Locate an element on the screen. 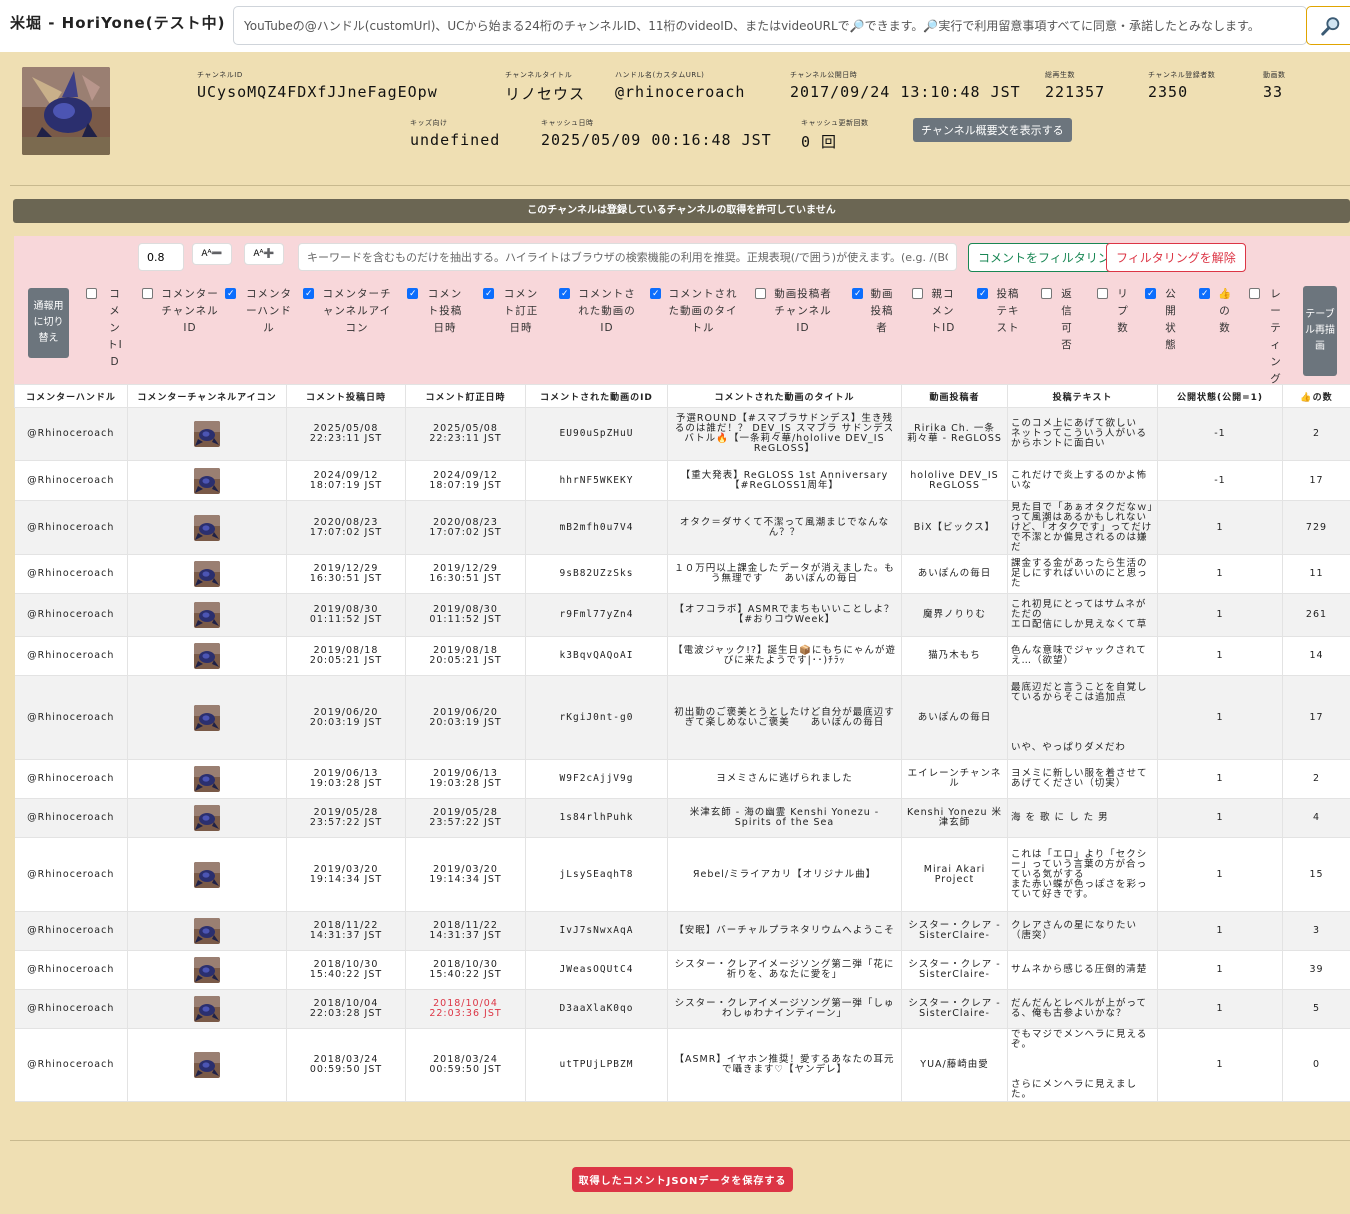  column-toggle: コメントされた動画のタイトル is located at coordinates (694, 311).